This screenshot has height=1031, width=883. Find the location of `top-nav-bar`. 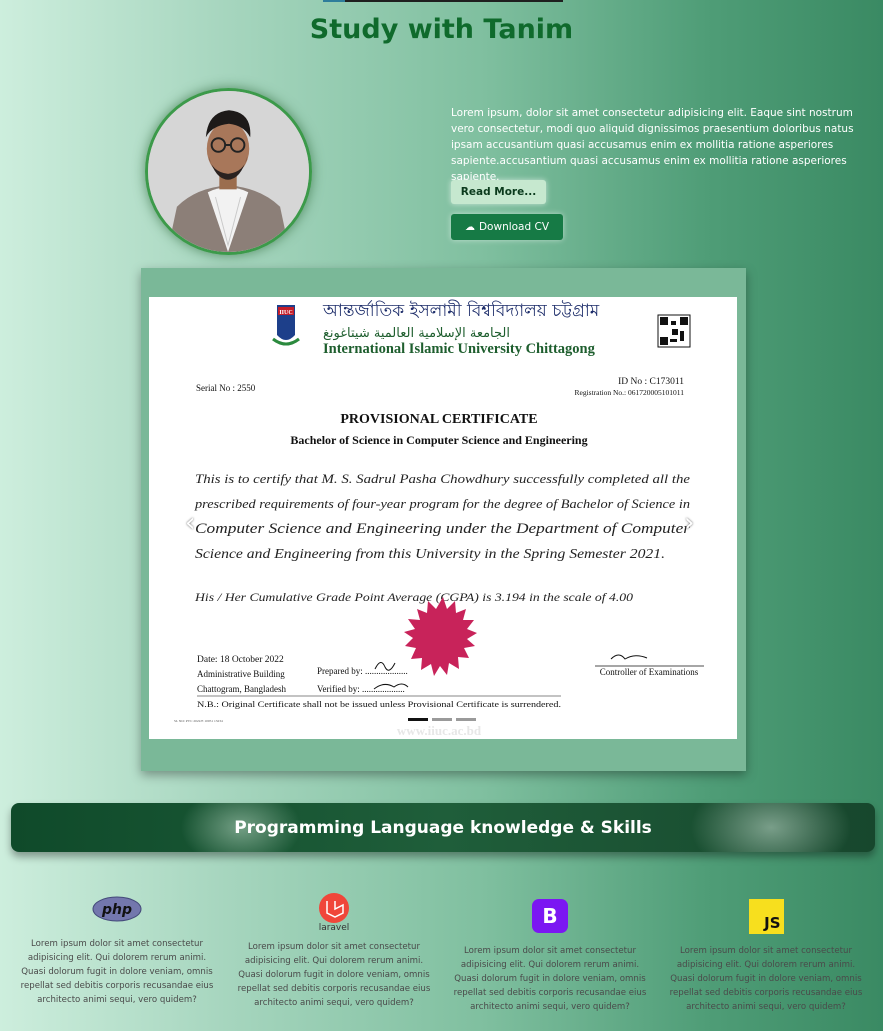

top-nav-bar is located at coordinates (443, 1).